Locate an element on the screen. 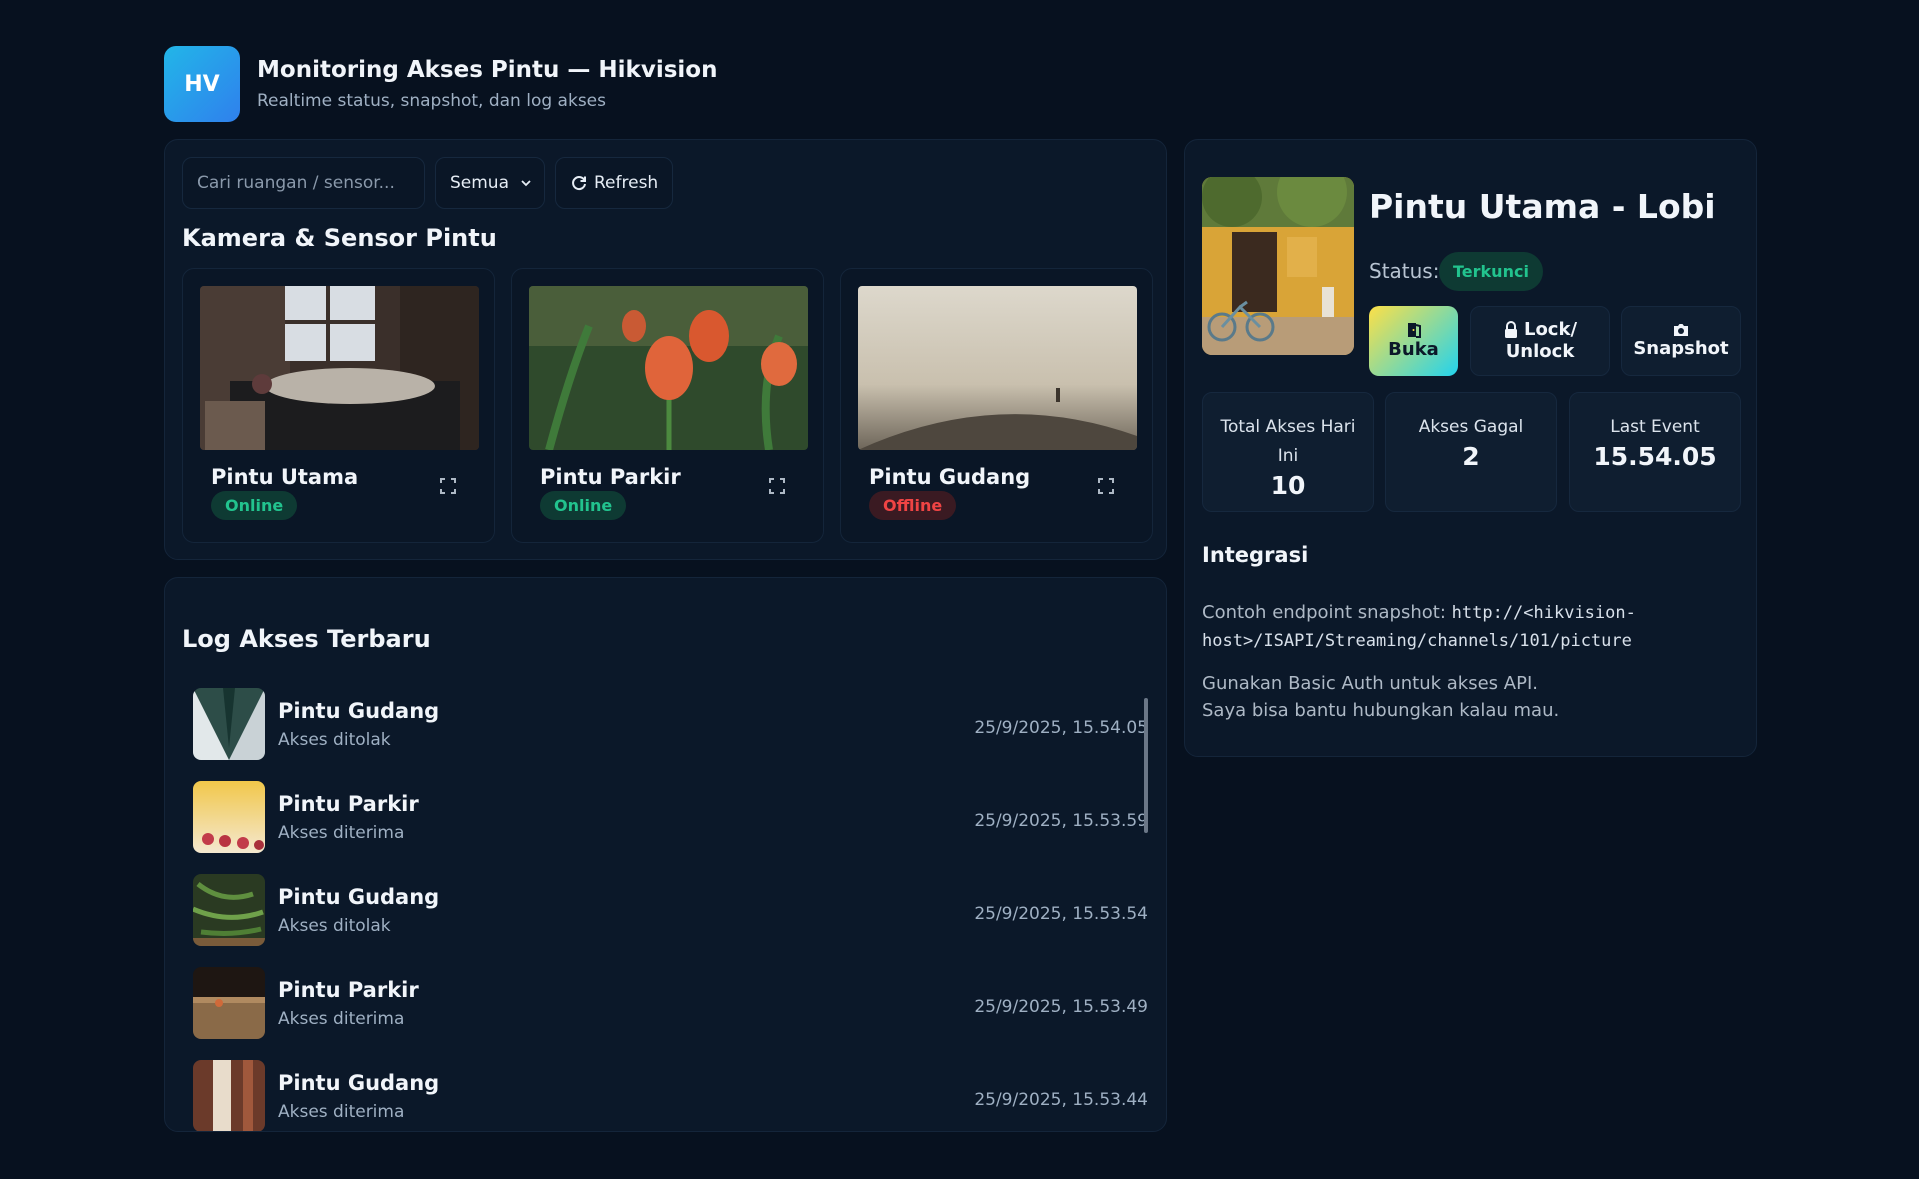  stat-failed-access: Akses Gagal 2 is located at coordinates (1471, 452).